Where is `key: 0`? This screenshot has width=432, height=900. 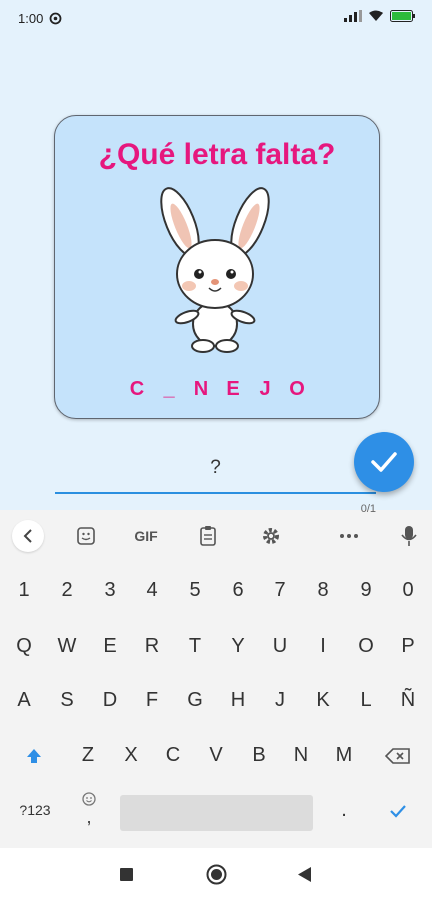
key: 0 is located at coordinates (408, 590).